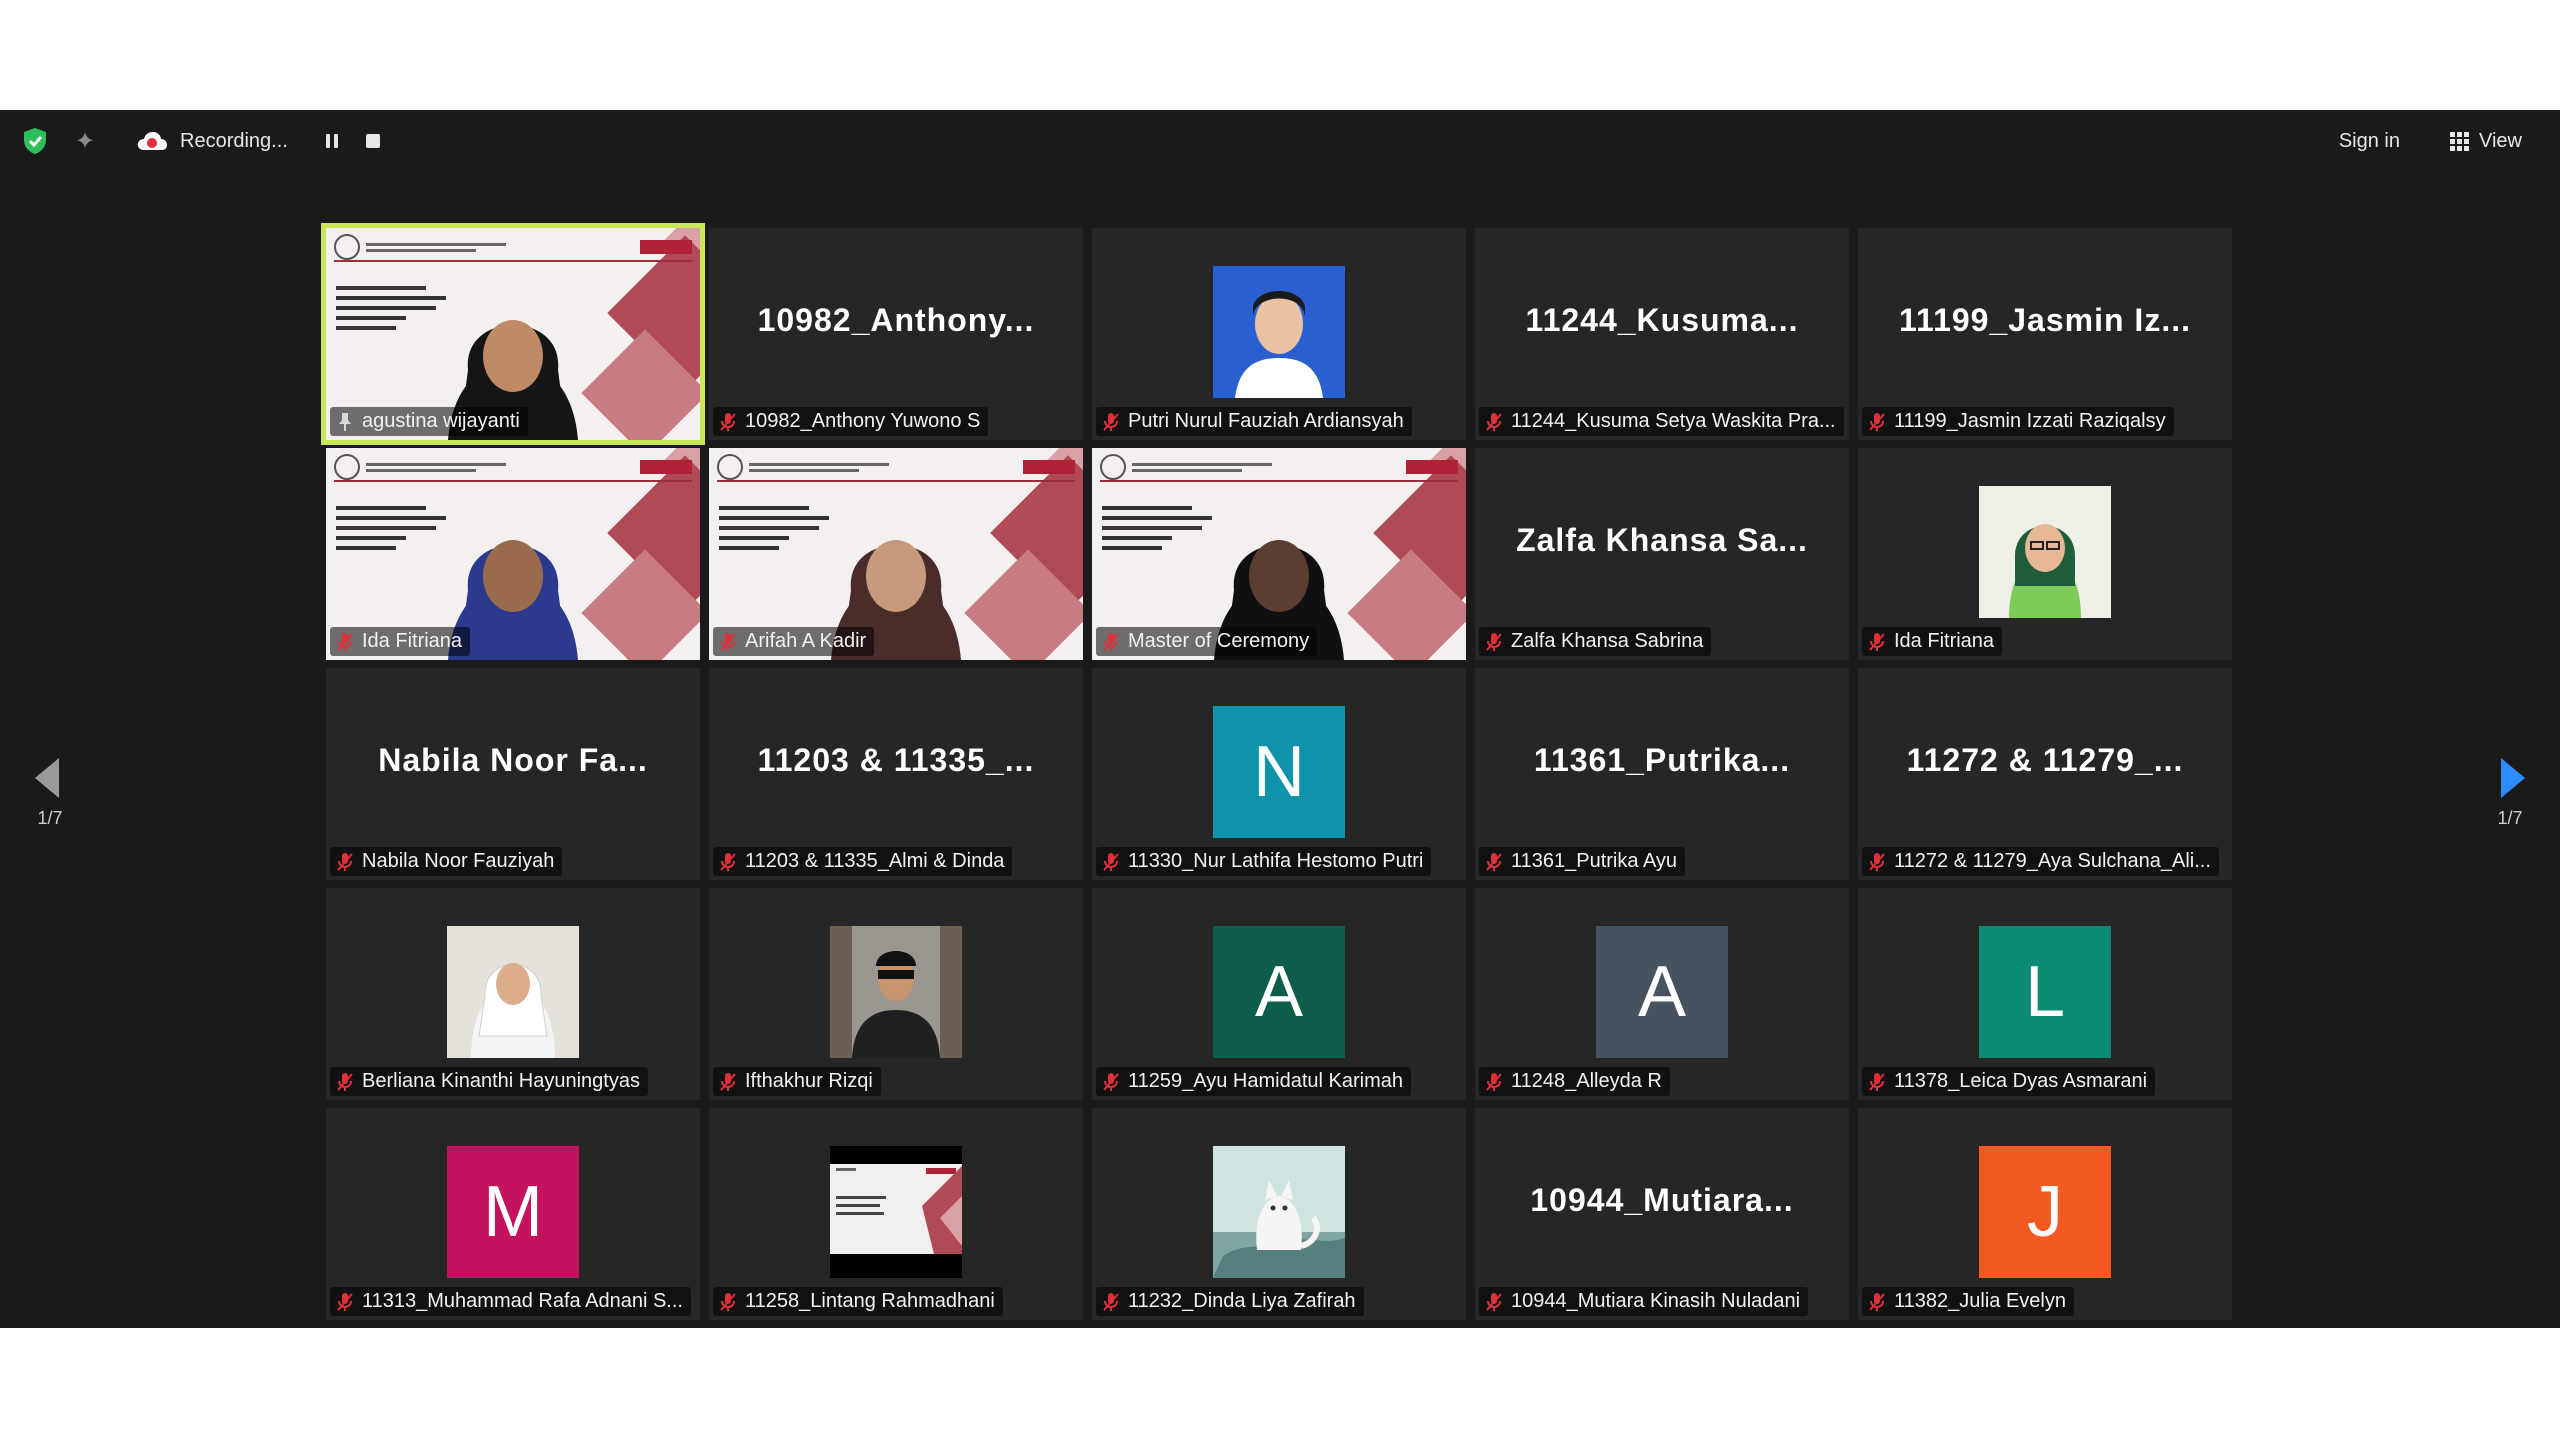 The height and width of the screenshot is (1440, 2560). I want to click on participant-tile: 11258_Lintang Rahmadhani, so click(896, 1214).